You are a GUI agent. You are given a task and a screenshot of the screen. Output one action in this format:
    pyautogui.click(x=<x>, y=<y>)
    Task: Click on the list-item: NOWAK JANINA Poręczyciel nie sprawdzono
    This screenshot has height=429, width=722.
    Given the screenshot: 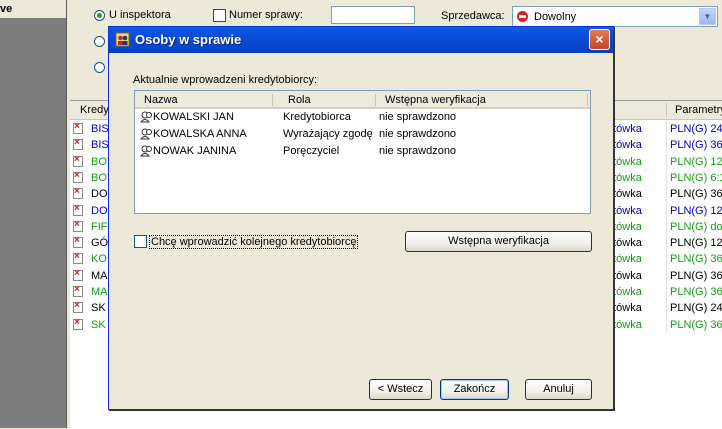 What is the action you would take?
    pyautogui.click(x=362, y=151)
    